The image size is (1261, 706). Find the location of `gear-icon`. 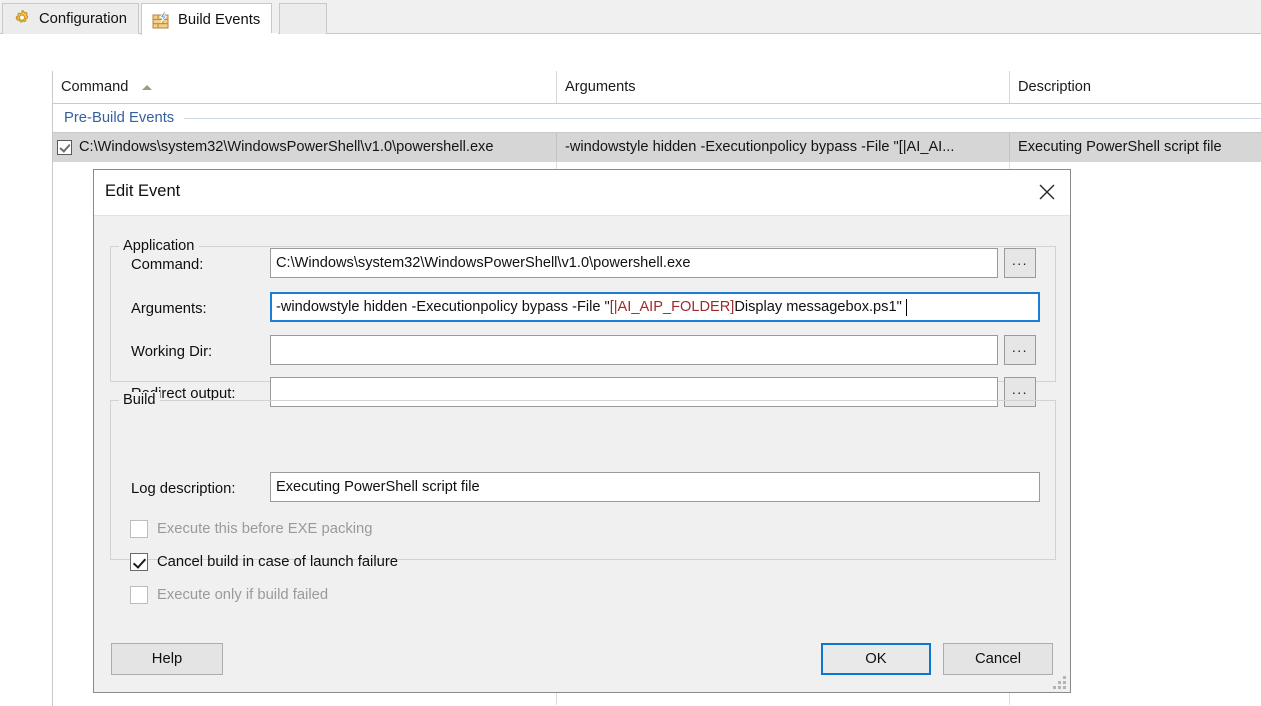

gear-icon is located at coordinates (22, 16).